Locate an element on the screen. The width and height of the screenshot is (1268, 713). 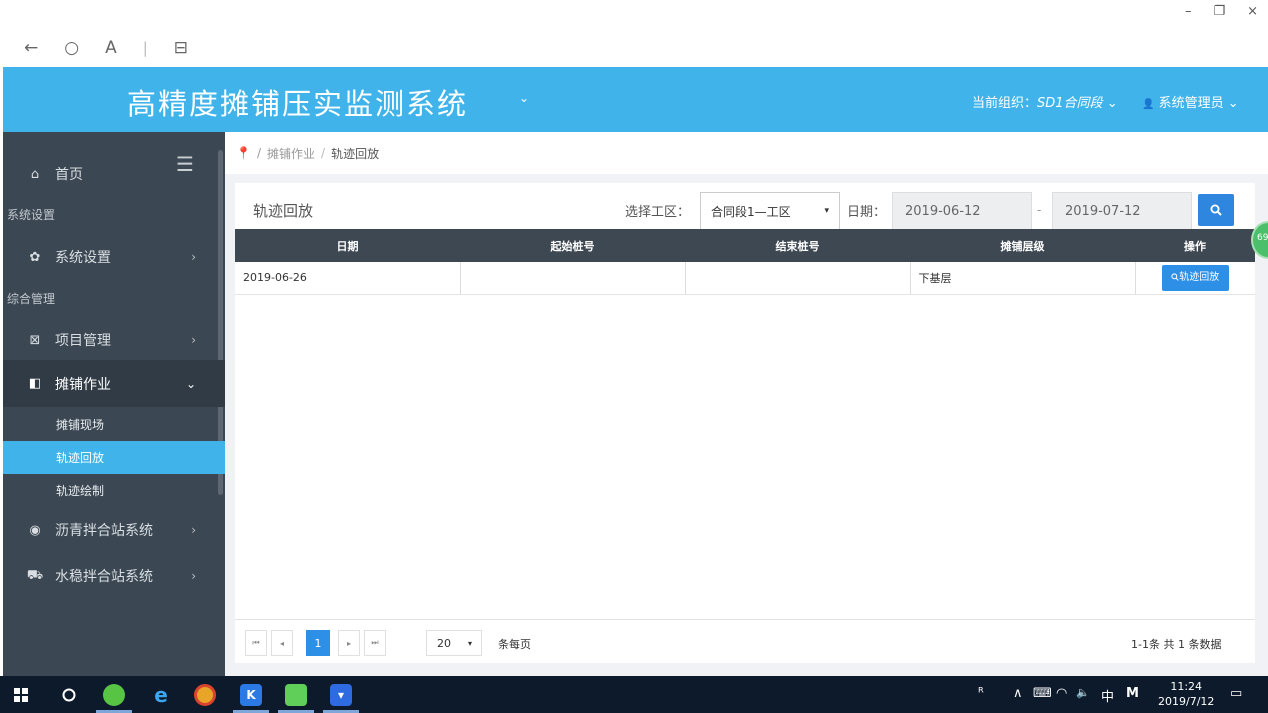
next-page-button: ▸ is located at coordinates (349, 643).